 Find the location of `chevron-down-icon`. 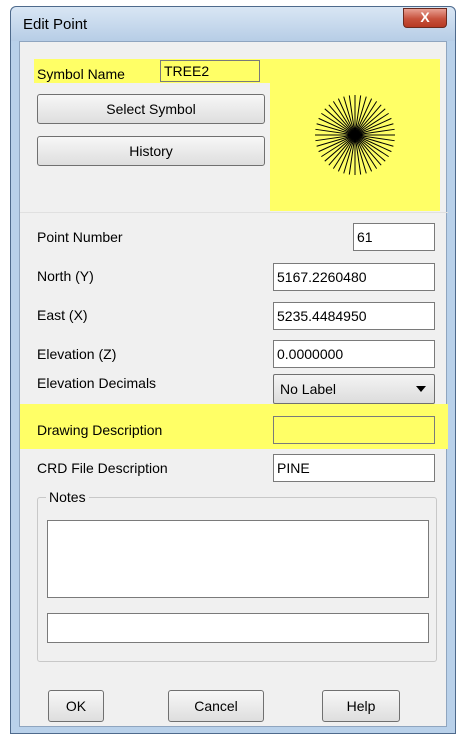

chevron-down-icon is located at coordinates (421, 389).